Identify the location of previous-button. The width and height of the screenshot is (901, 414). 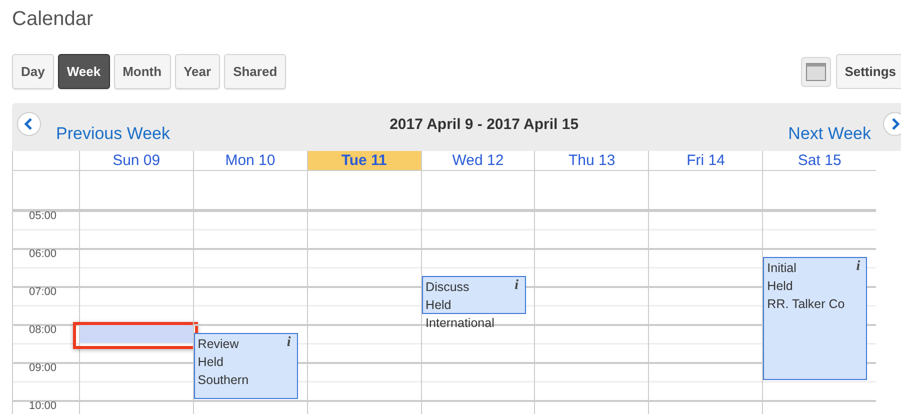
(29, 124).